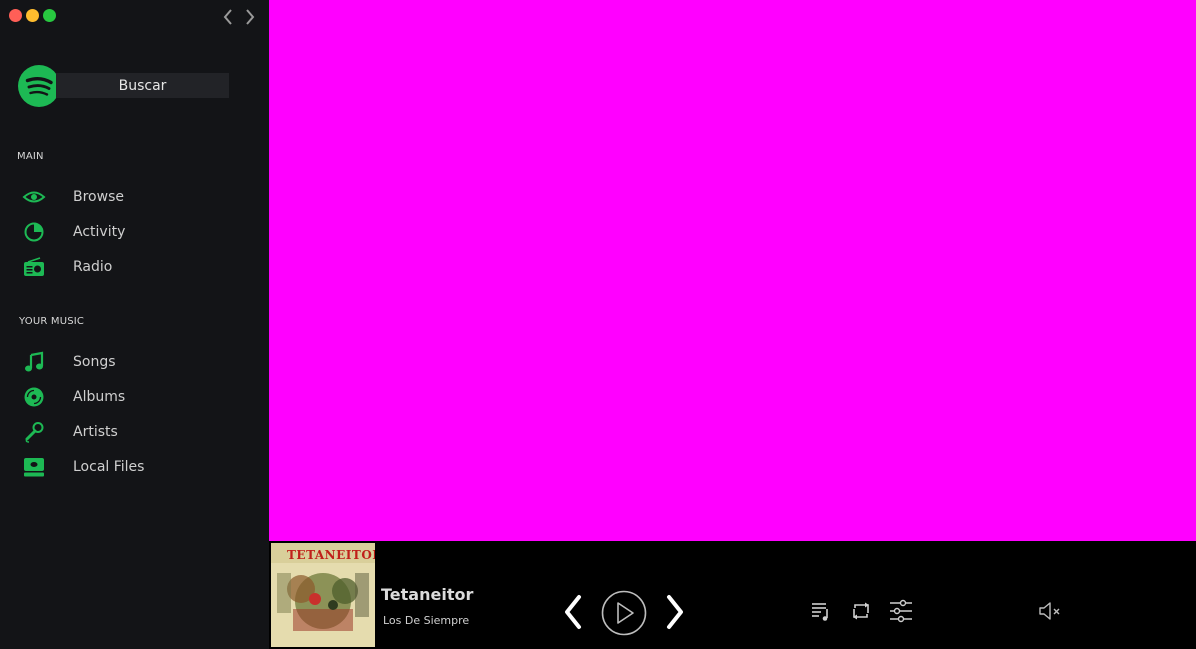 The width and height of the screenshot is (1196, 649). Describe the element at coordinates (138, 267) in the screenshot. I see `sidebar-item-radio: Radio` at that location.